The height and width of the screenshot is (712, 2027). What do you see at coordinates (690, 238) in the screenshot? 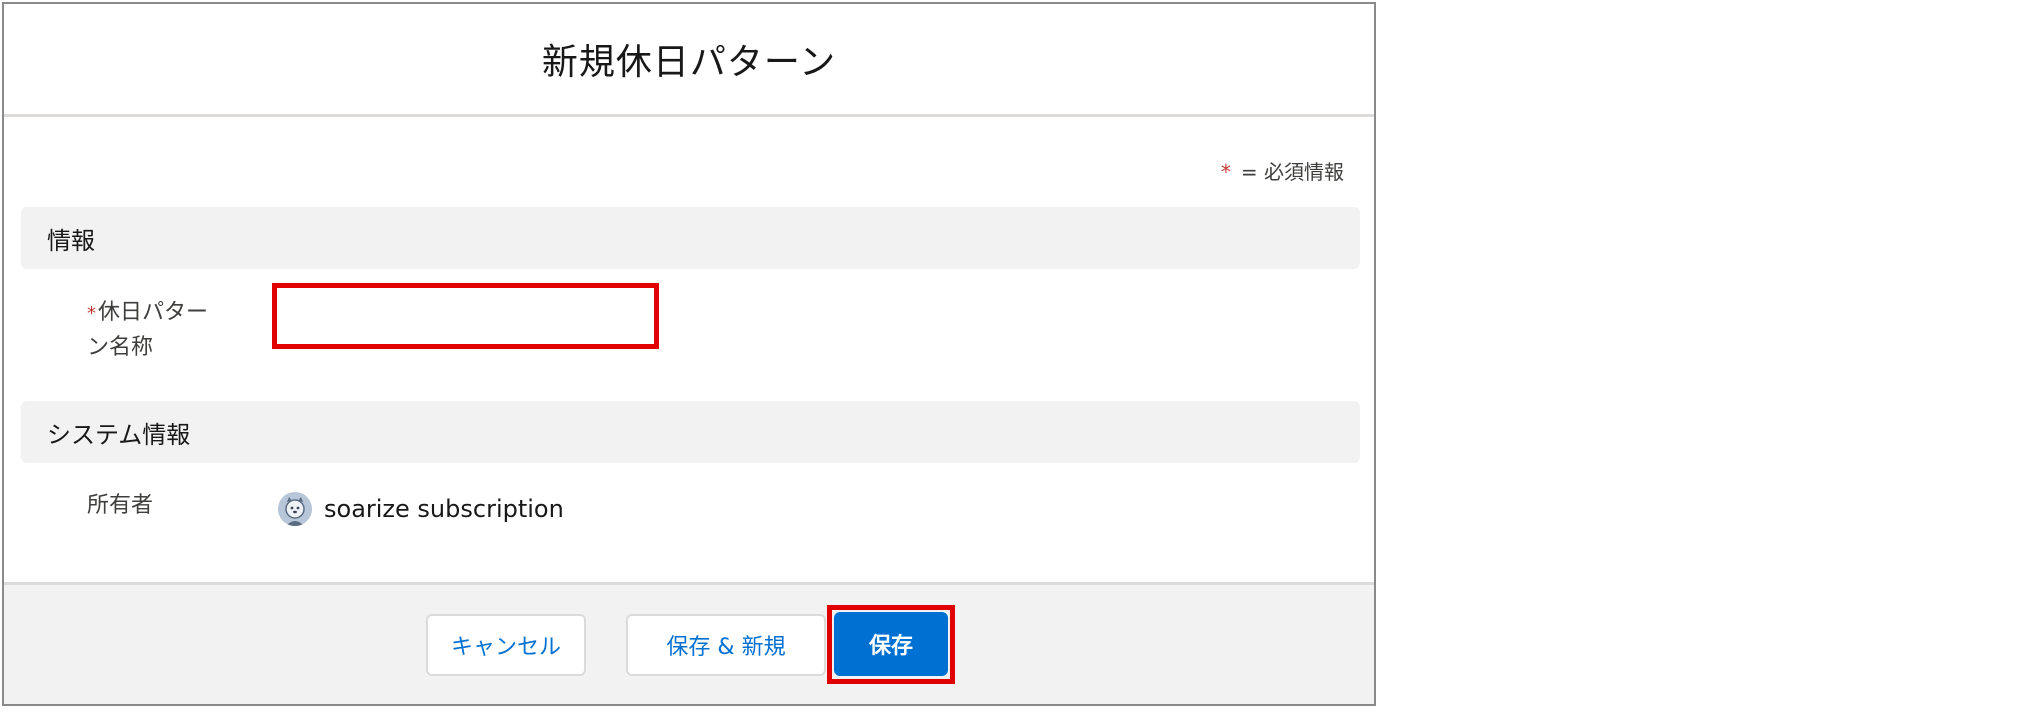
I see `section-header-info: 情報` at bounding box center [690, 238].